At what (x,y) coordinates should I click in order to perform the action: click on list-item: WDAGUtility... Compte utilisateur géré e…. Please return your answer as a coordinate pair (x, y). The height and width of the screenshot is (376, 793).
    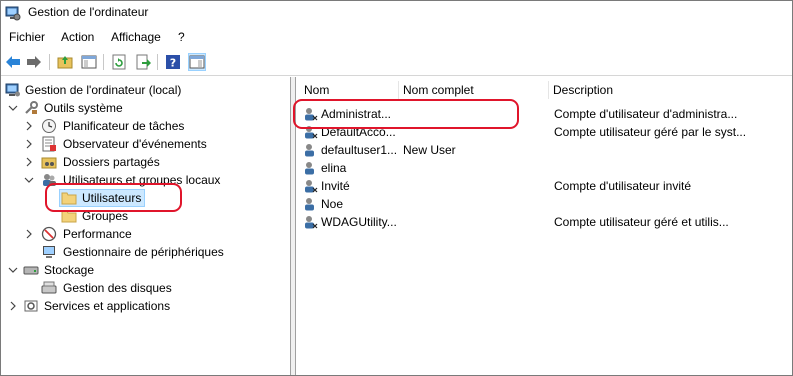
    Looking at the image, I should click on (544, 222).